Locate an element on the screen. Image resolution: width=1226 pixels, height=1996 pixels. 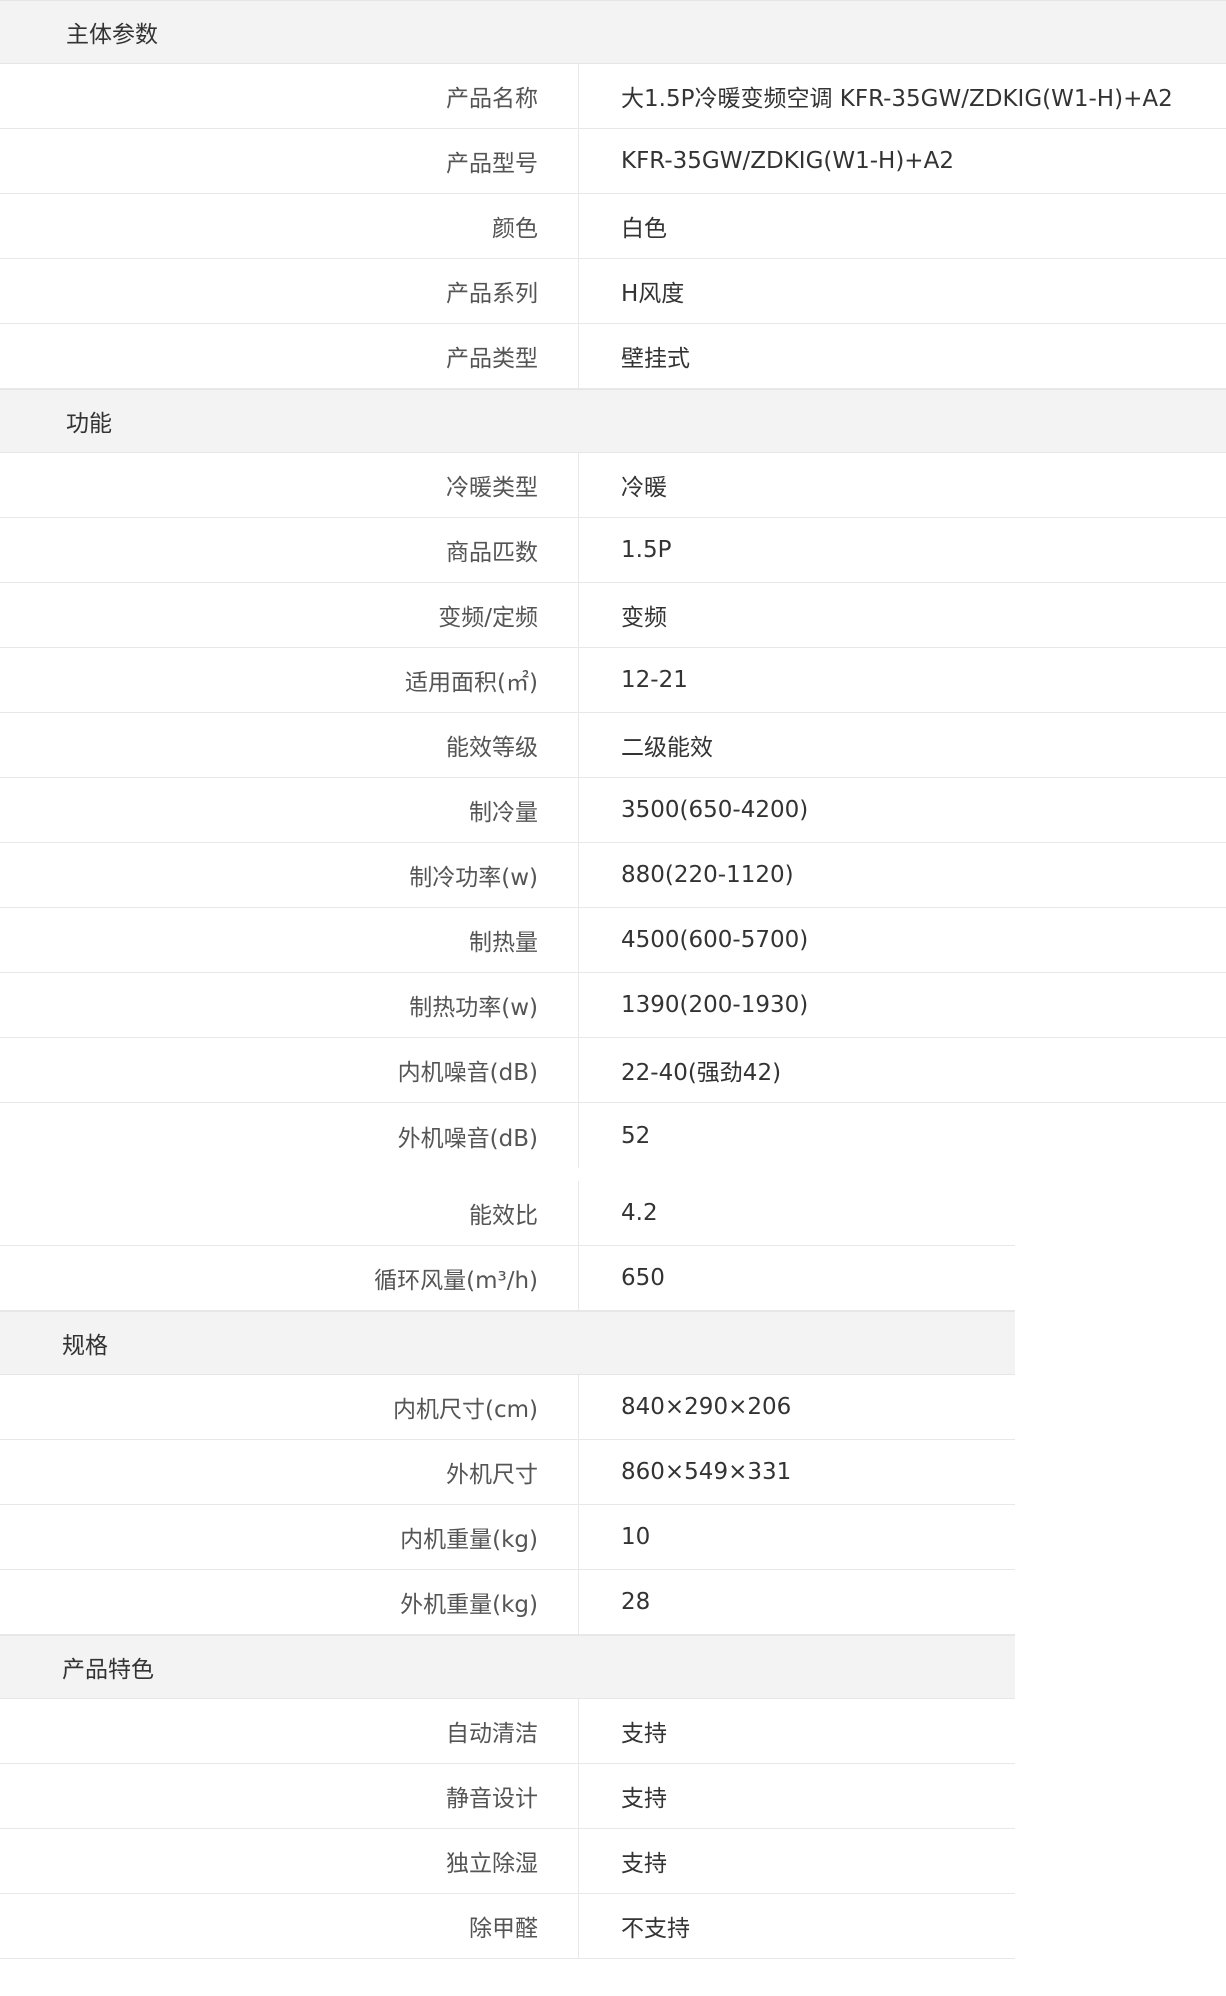
spec-label: 外机重量(kg) is located at coordinates (469, 1605).